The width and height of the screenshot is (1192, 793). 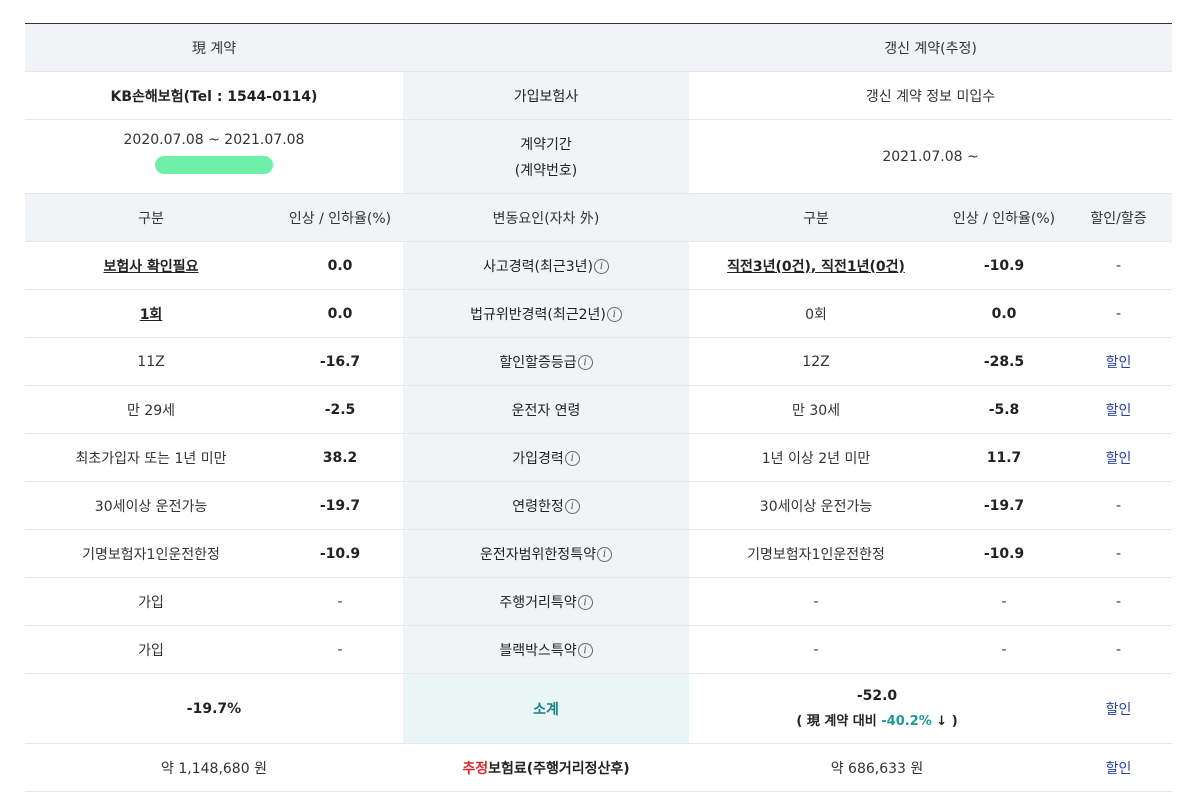 I want to click on table-row: 가입 - 주행거리특약 i - - -, so click(x=599, y=601).